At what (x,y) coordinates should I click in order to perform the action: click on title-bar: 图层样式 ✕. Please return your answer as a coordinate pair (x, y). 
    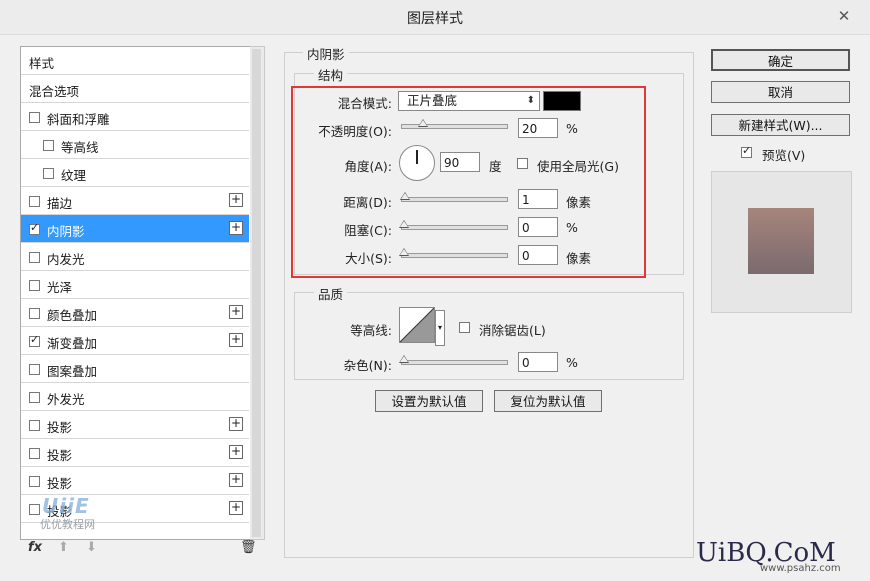
    Looking at the image, I should click on (435, 17).